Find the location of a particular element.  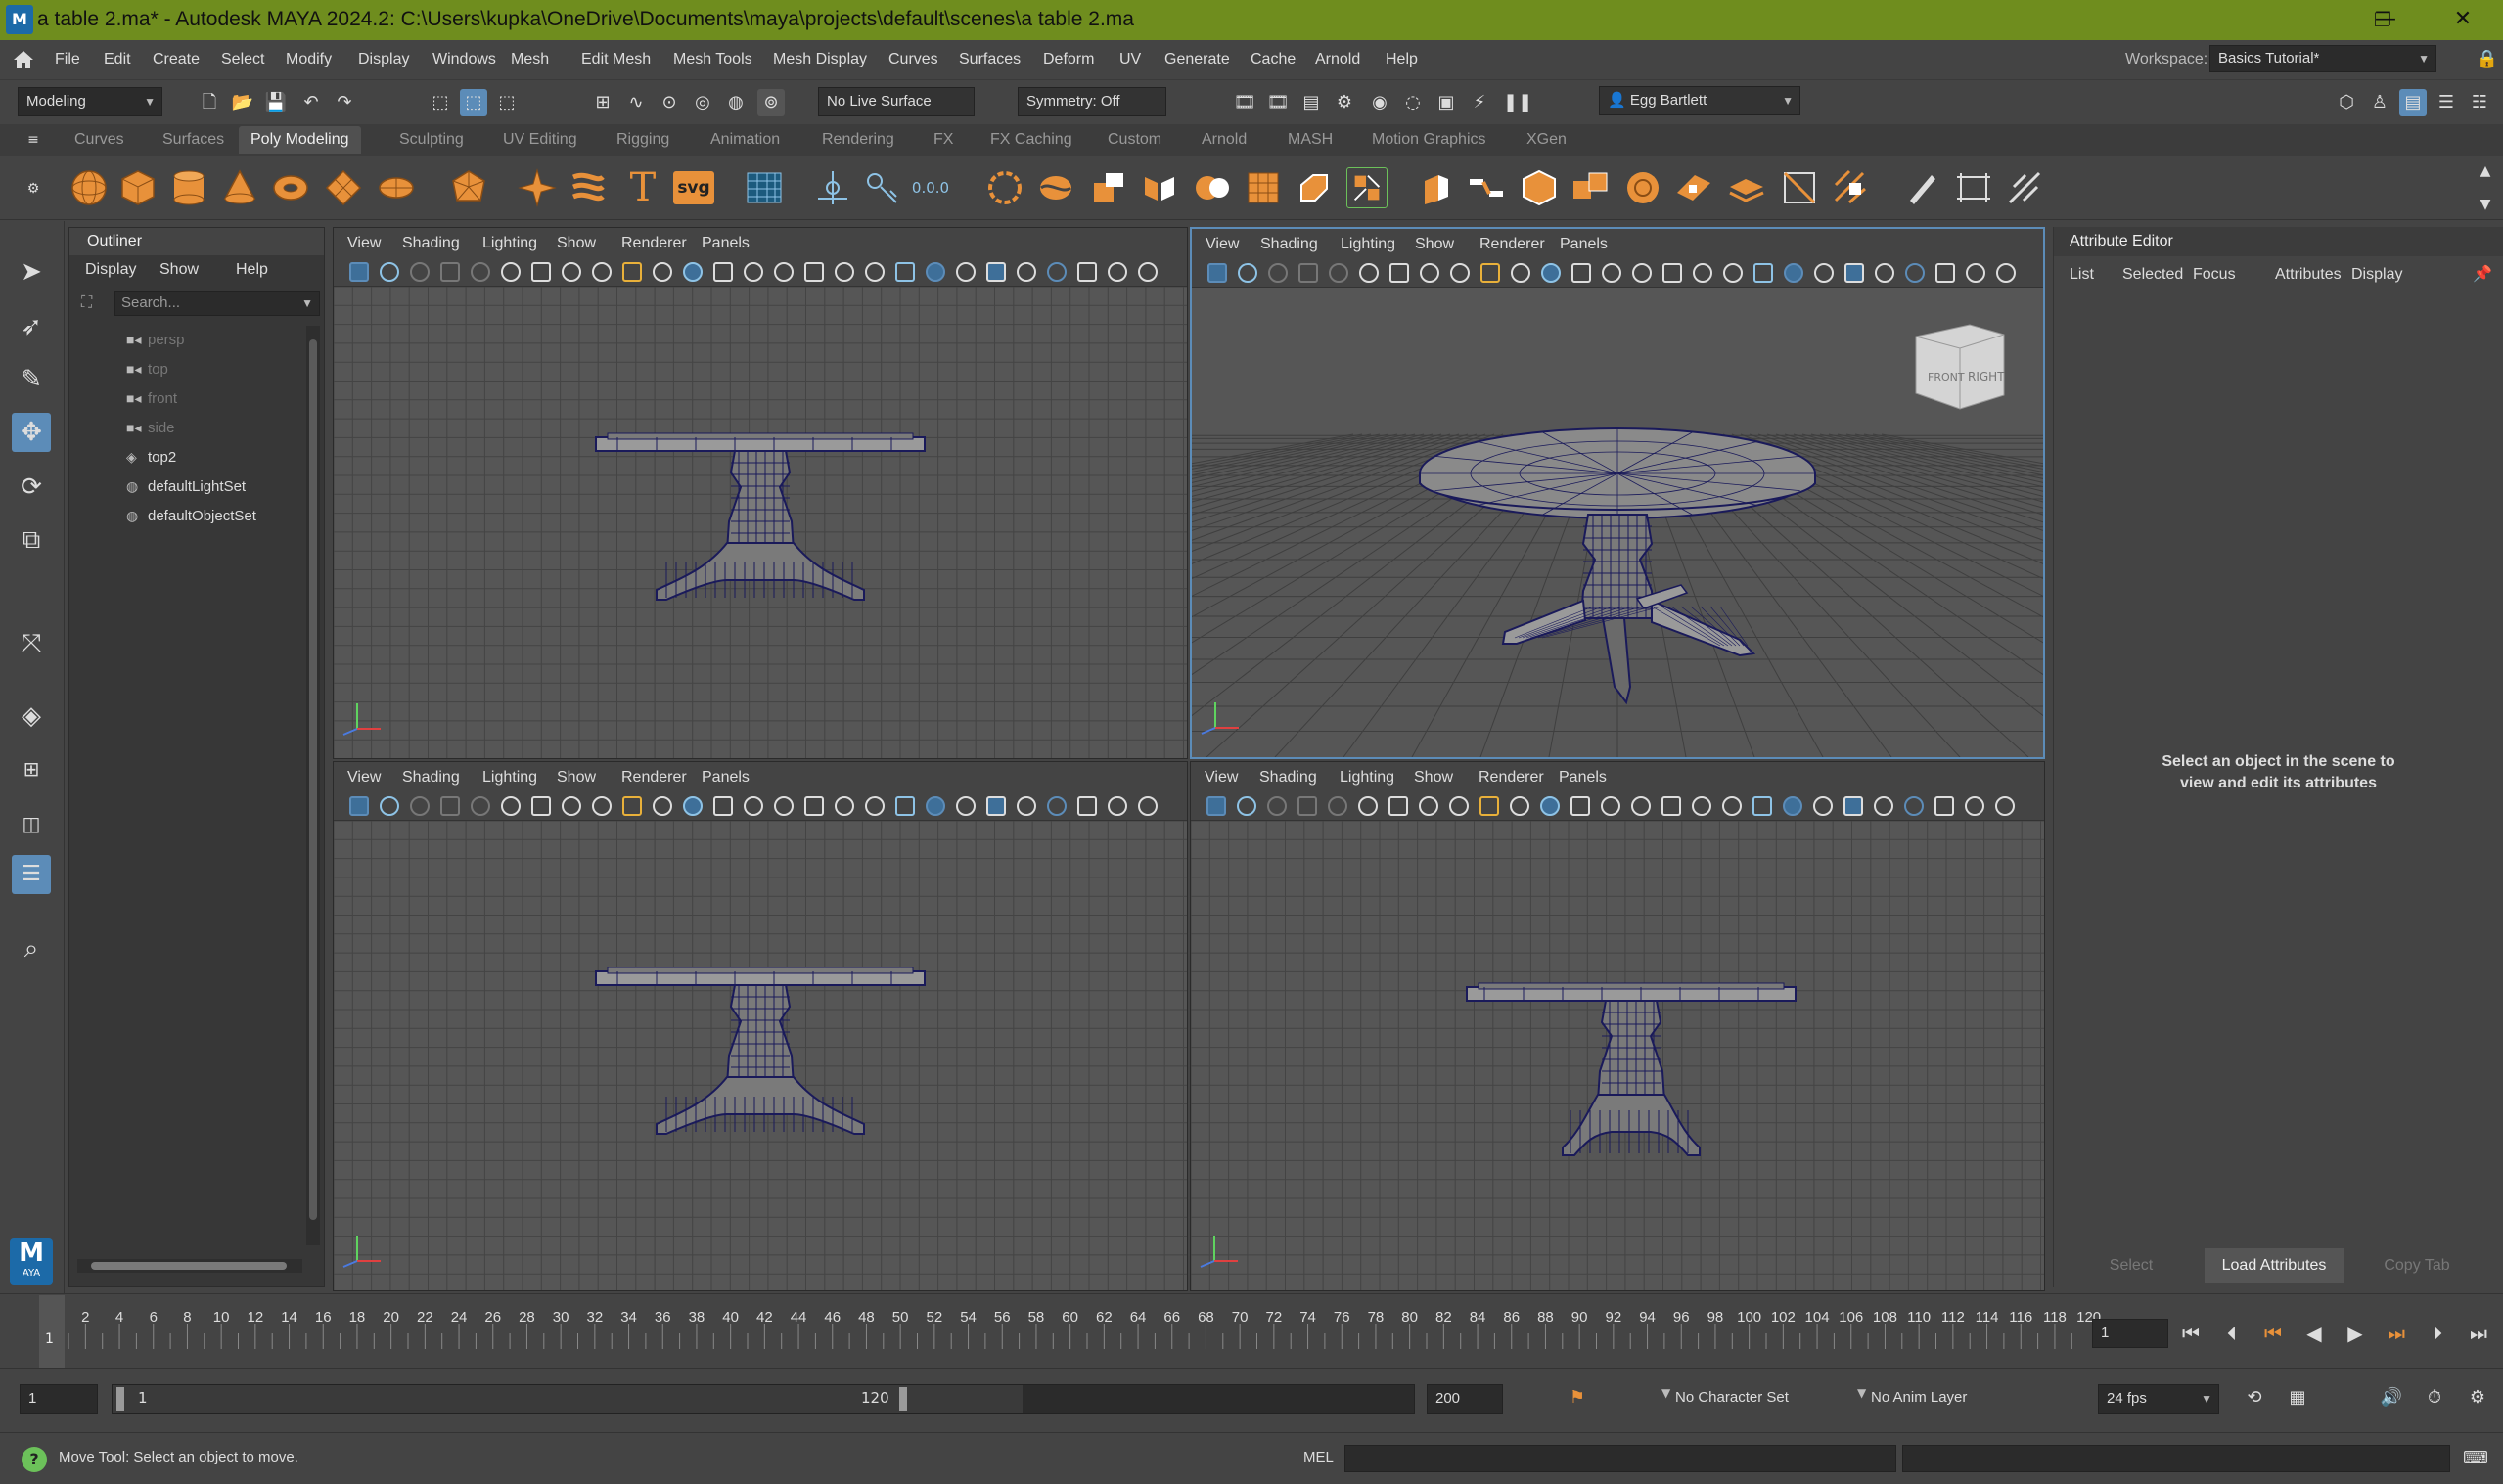

fps-dropdown: 24 fps ▼ is located at coordinates (2158, 1399).